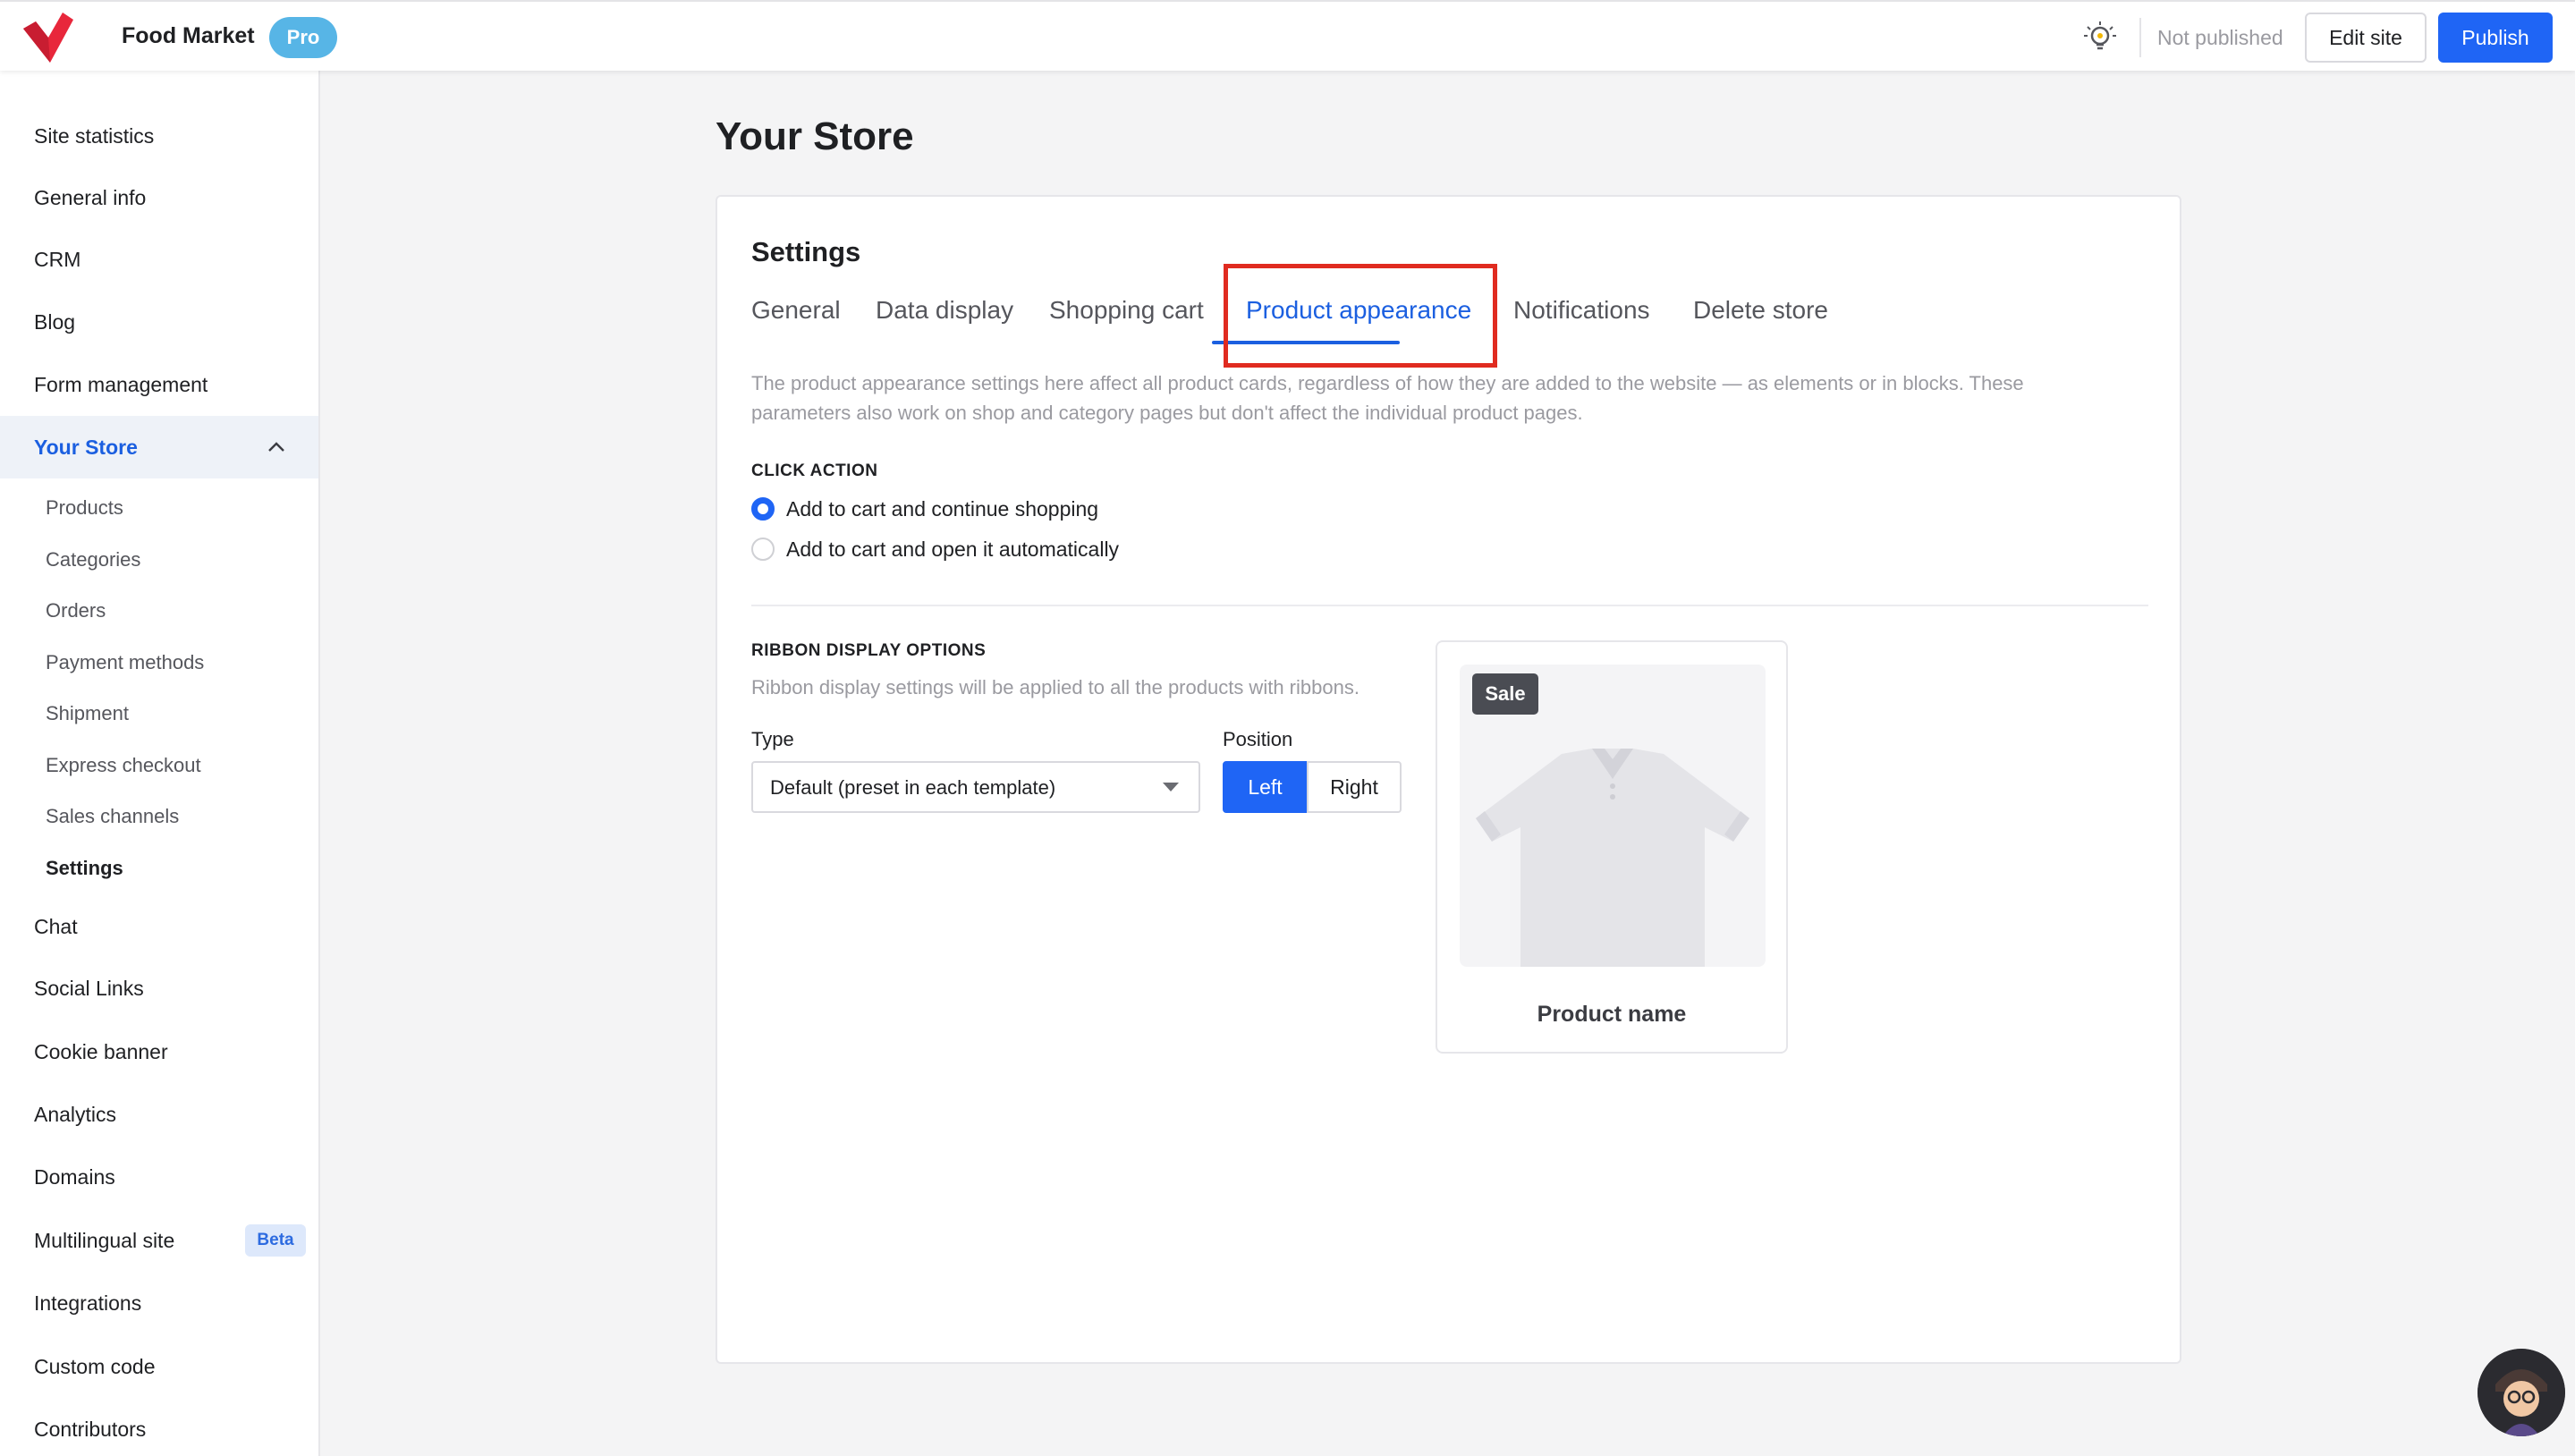 Image resolution: width=2575 pixels, height=1456 pixels. Describe the element at coordinates (1581, 310) in the screenshot. I see `tab-notifications: Notifications` at that location.